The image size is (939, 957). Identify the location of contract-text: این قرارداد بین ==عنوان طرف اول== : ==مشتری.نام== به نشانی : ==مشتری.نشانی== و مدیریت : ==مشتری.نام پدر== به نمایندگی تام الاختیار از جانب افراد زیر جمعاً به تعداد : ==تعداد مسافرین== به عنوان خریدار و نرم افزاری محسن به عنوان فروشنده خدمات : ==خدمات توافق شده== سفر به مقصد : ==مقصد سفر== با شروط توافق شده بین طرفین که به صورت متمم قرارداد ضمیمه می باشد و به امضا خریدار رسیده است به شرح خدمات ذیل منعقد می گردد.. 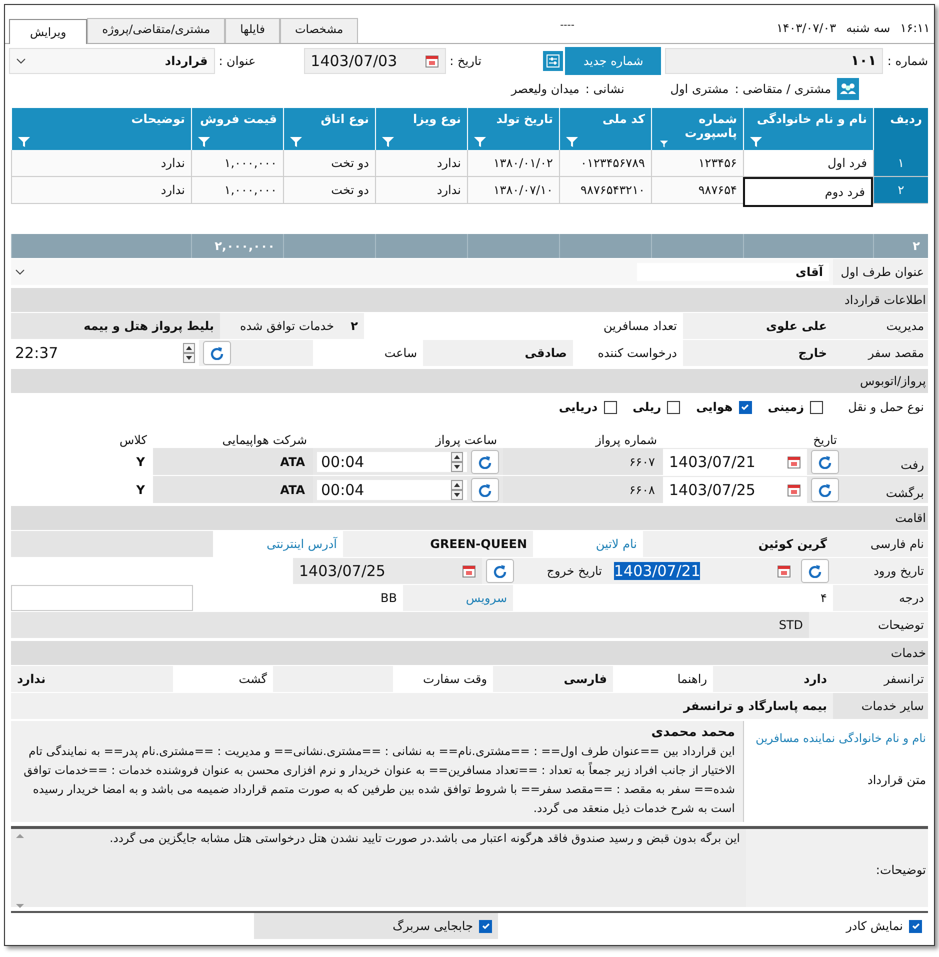
(378, 780).